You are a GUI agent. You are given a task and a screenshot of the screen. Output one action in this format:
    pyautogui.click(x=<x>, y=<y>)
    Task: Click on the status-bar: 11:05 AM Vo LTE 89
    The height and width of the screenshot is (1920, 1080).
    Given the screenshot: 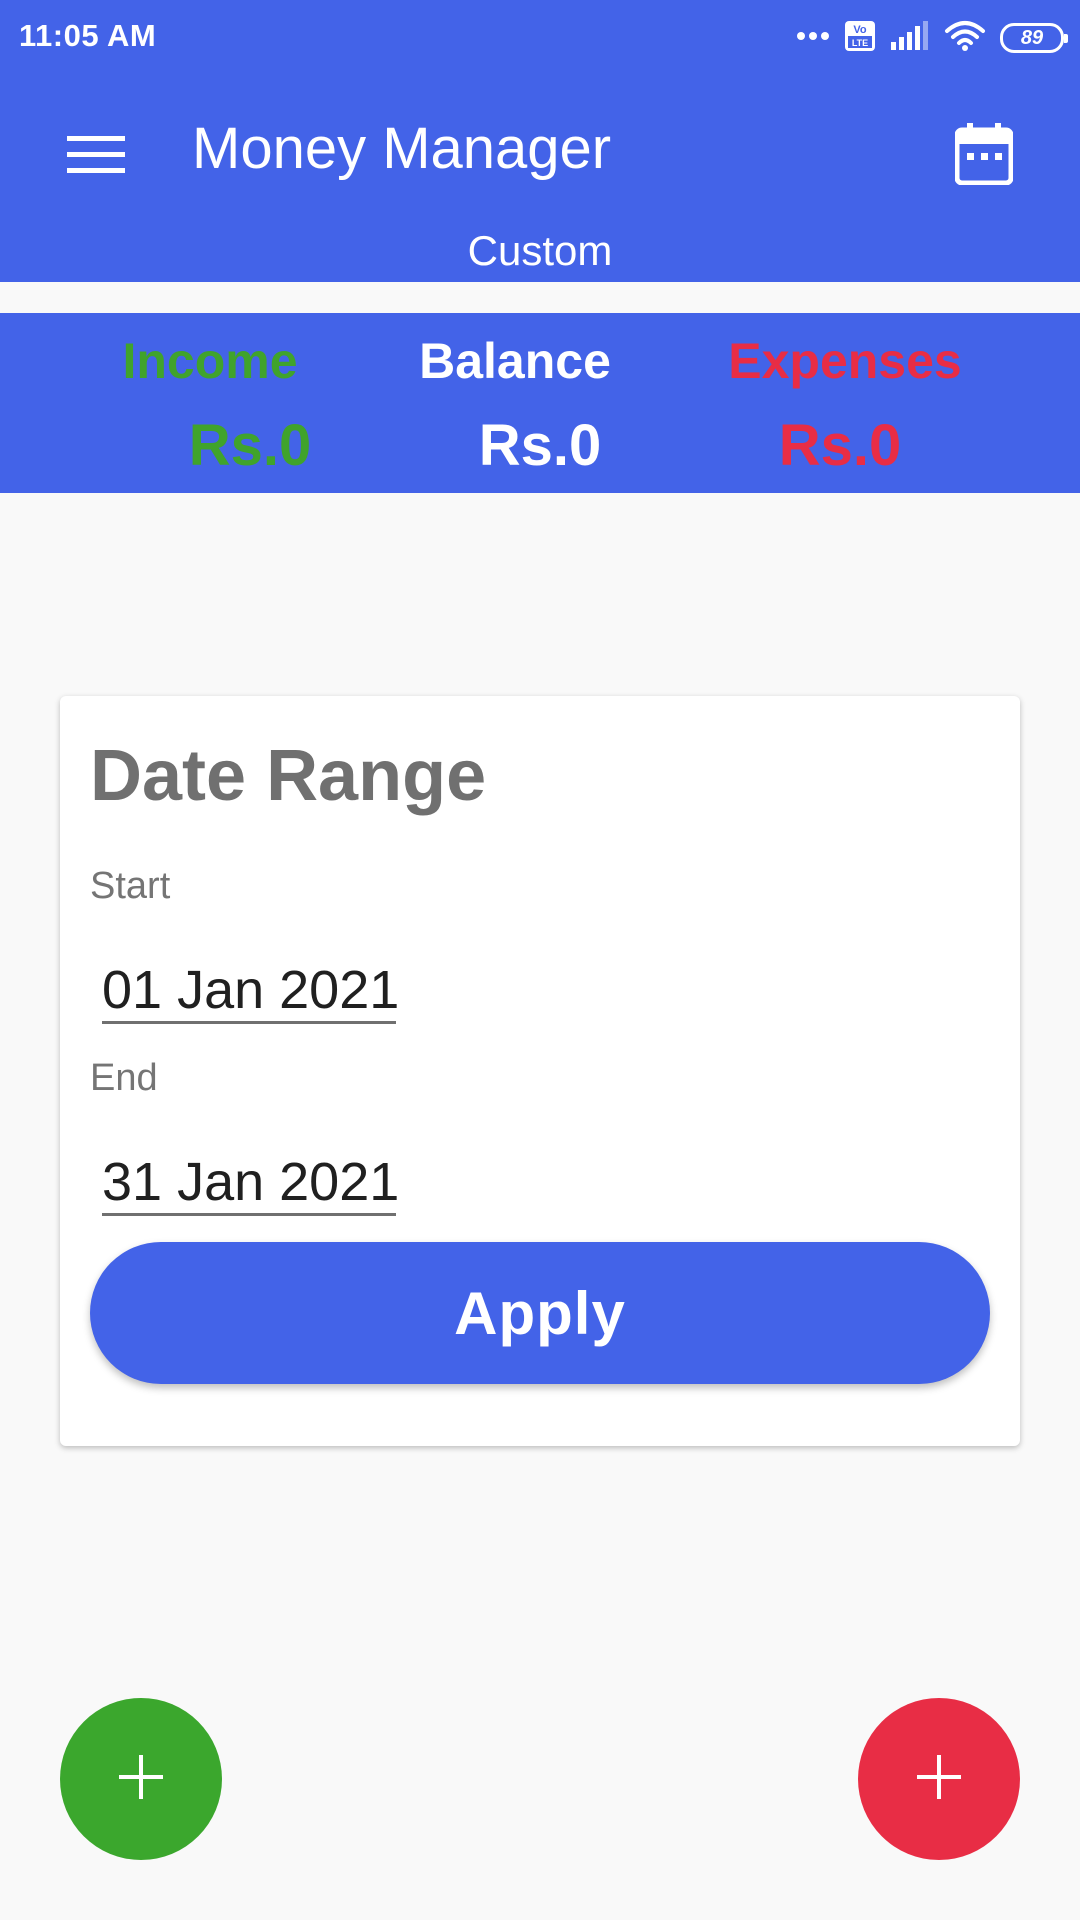 What is the action you would take?
    pyautogui.click(x=540, y=37)
    